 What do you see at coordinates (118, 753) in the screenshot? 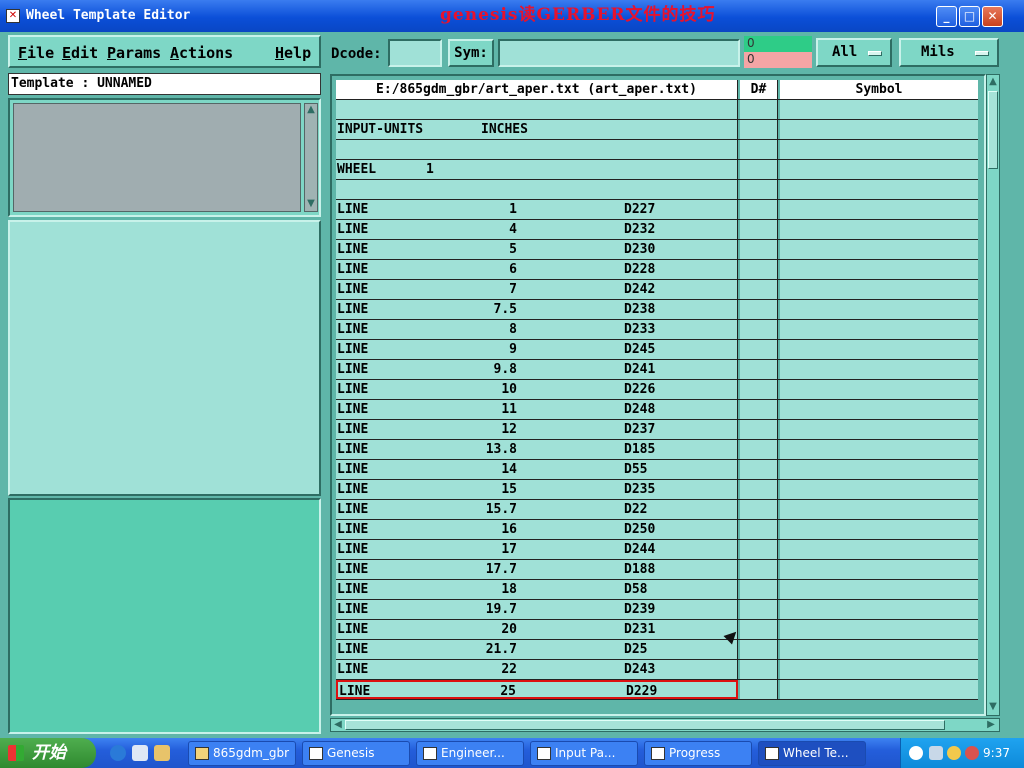
I see `ie-icon` at bounding box center [118, 753].